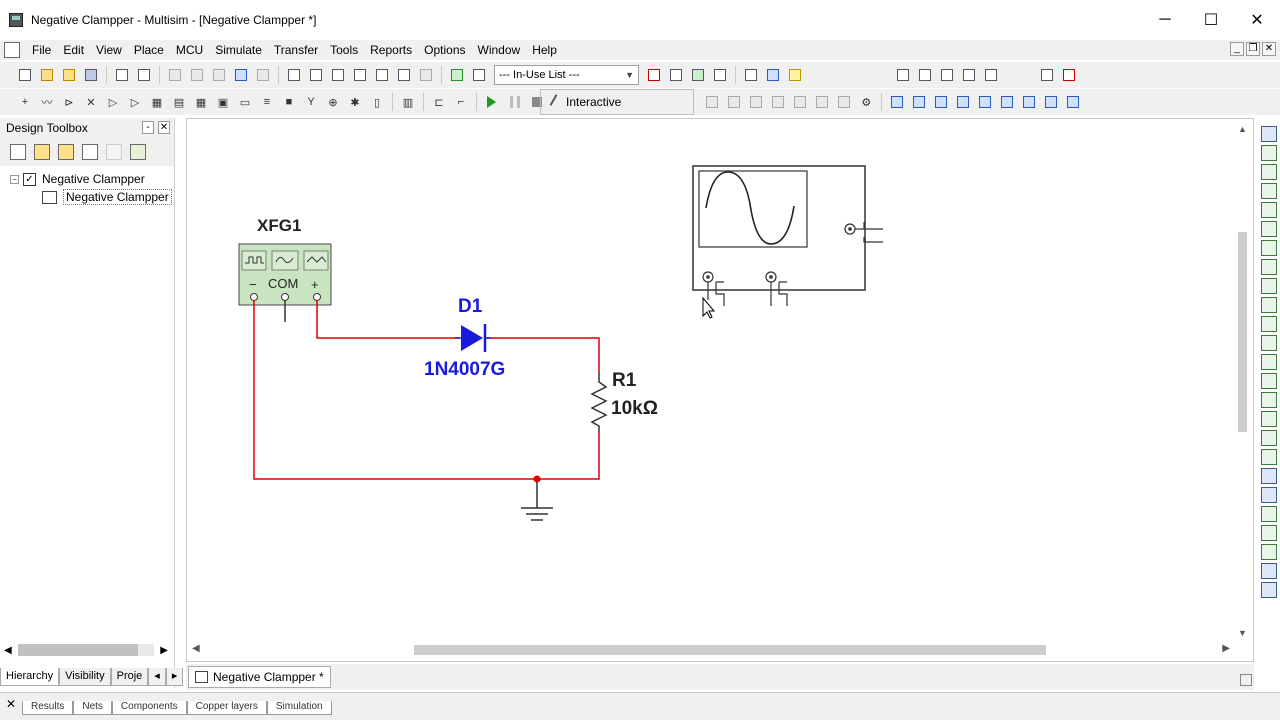 This screenshot has width=1280, height=720. I want to click on advanced-peripherals-icon: ▦, so click(201, 102).